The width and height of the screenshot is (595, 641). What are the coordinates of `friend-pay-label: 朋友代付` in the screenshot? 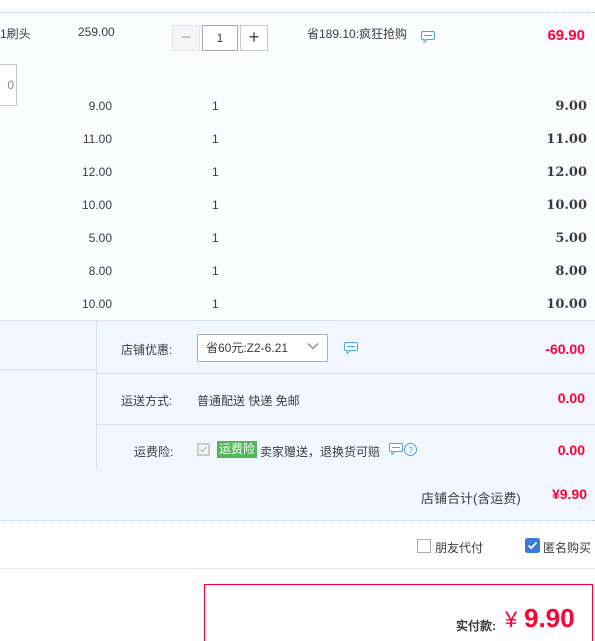 It's located at (459, 547).